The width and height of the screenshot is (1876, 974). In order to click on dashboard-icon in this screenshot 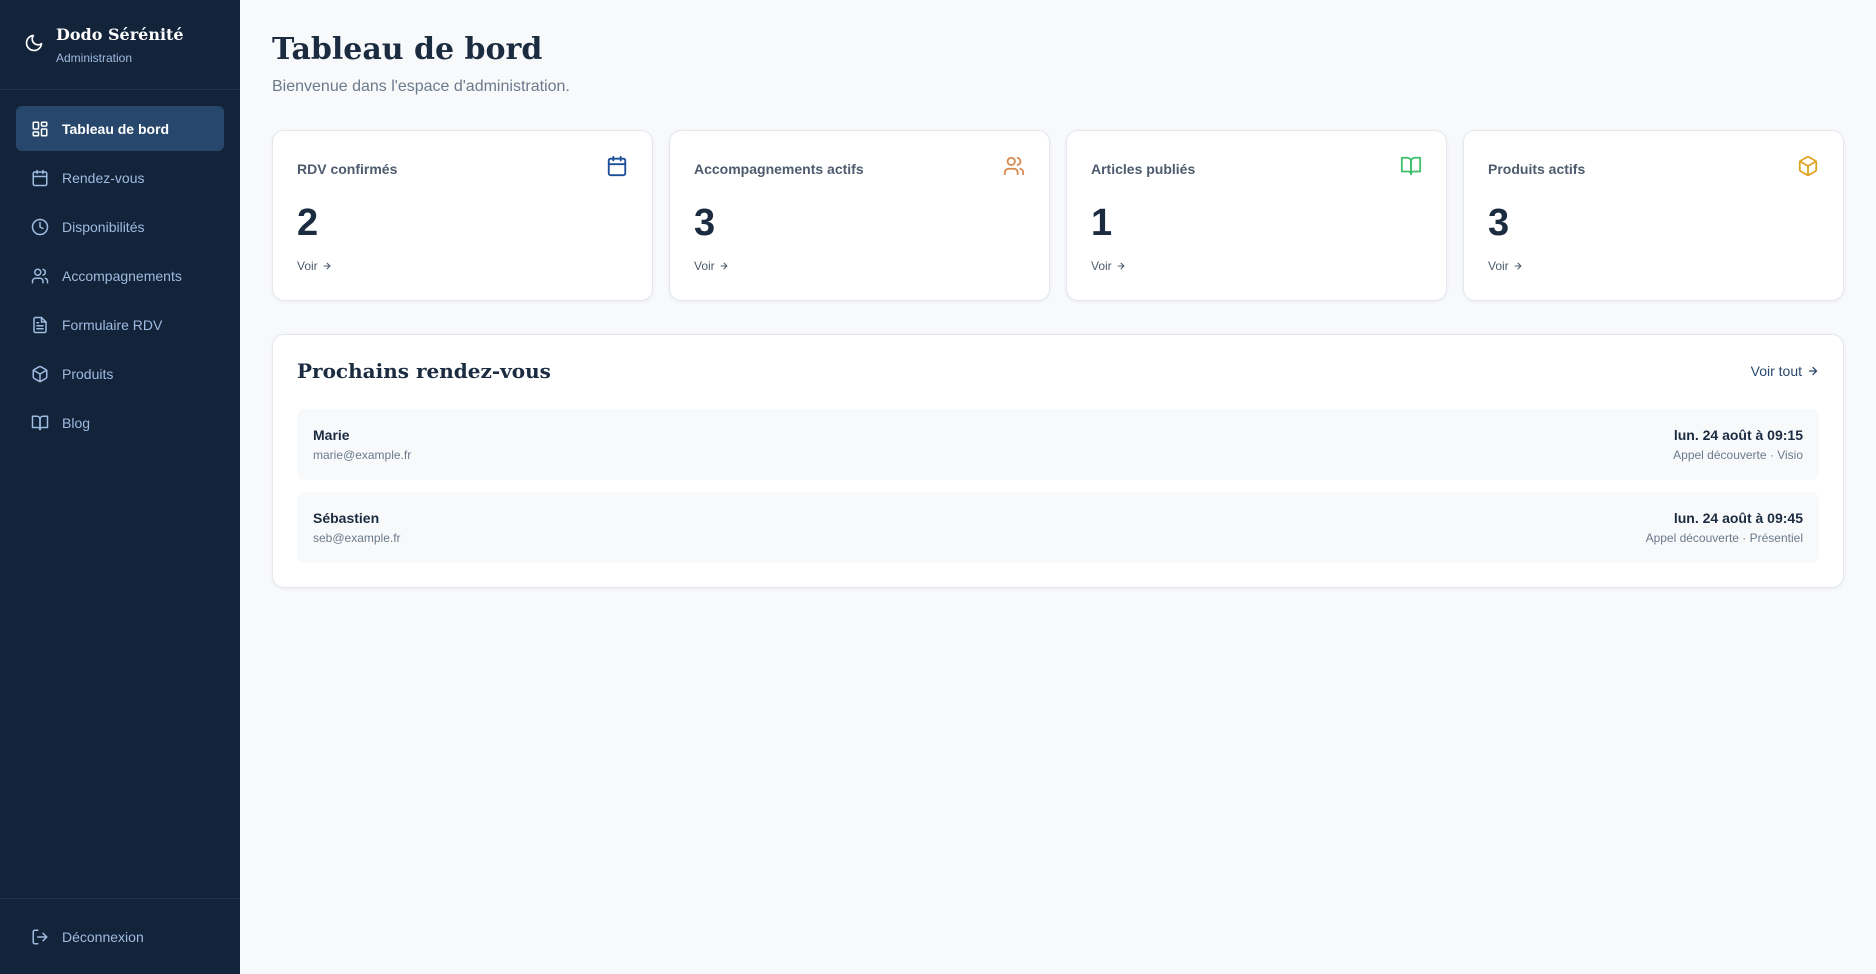, I will do `click(40, 128)`.